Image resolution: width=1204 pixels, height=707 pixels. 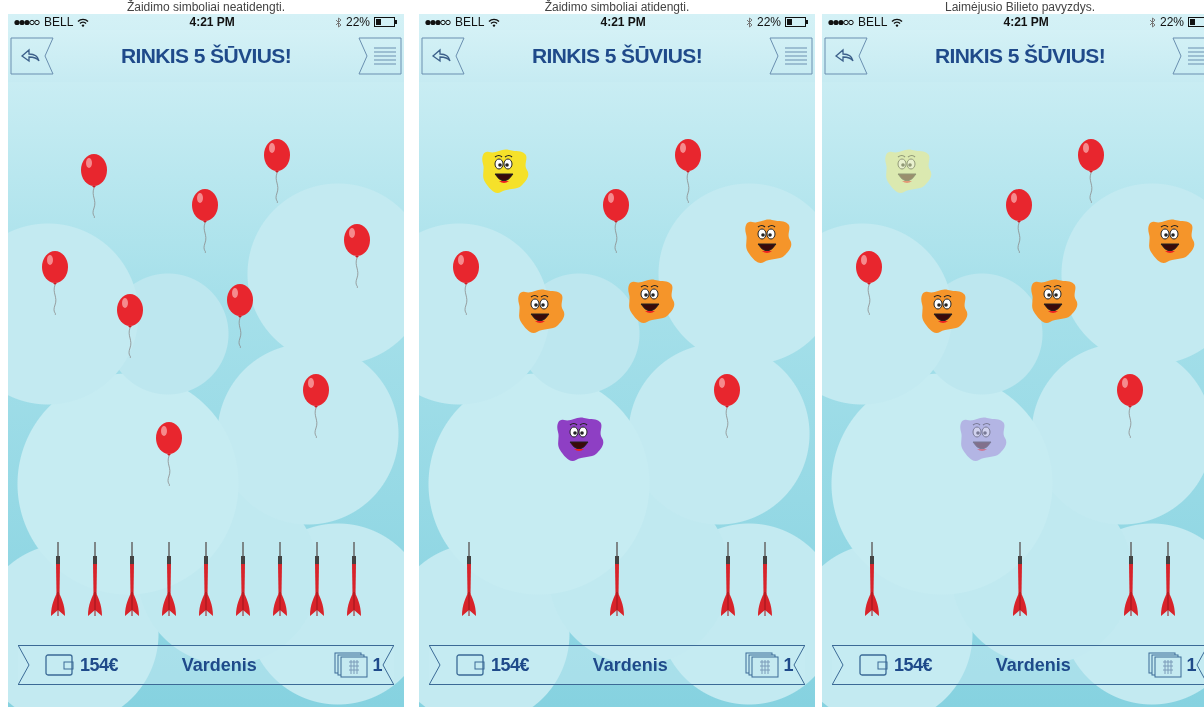 I want to click on screen-caption: Žaidimo simboliai atidengti., so click(x=617, y=7).